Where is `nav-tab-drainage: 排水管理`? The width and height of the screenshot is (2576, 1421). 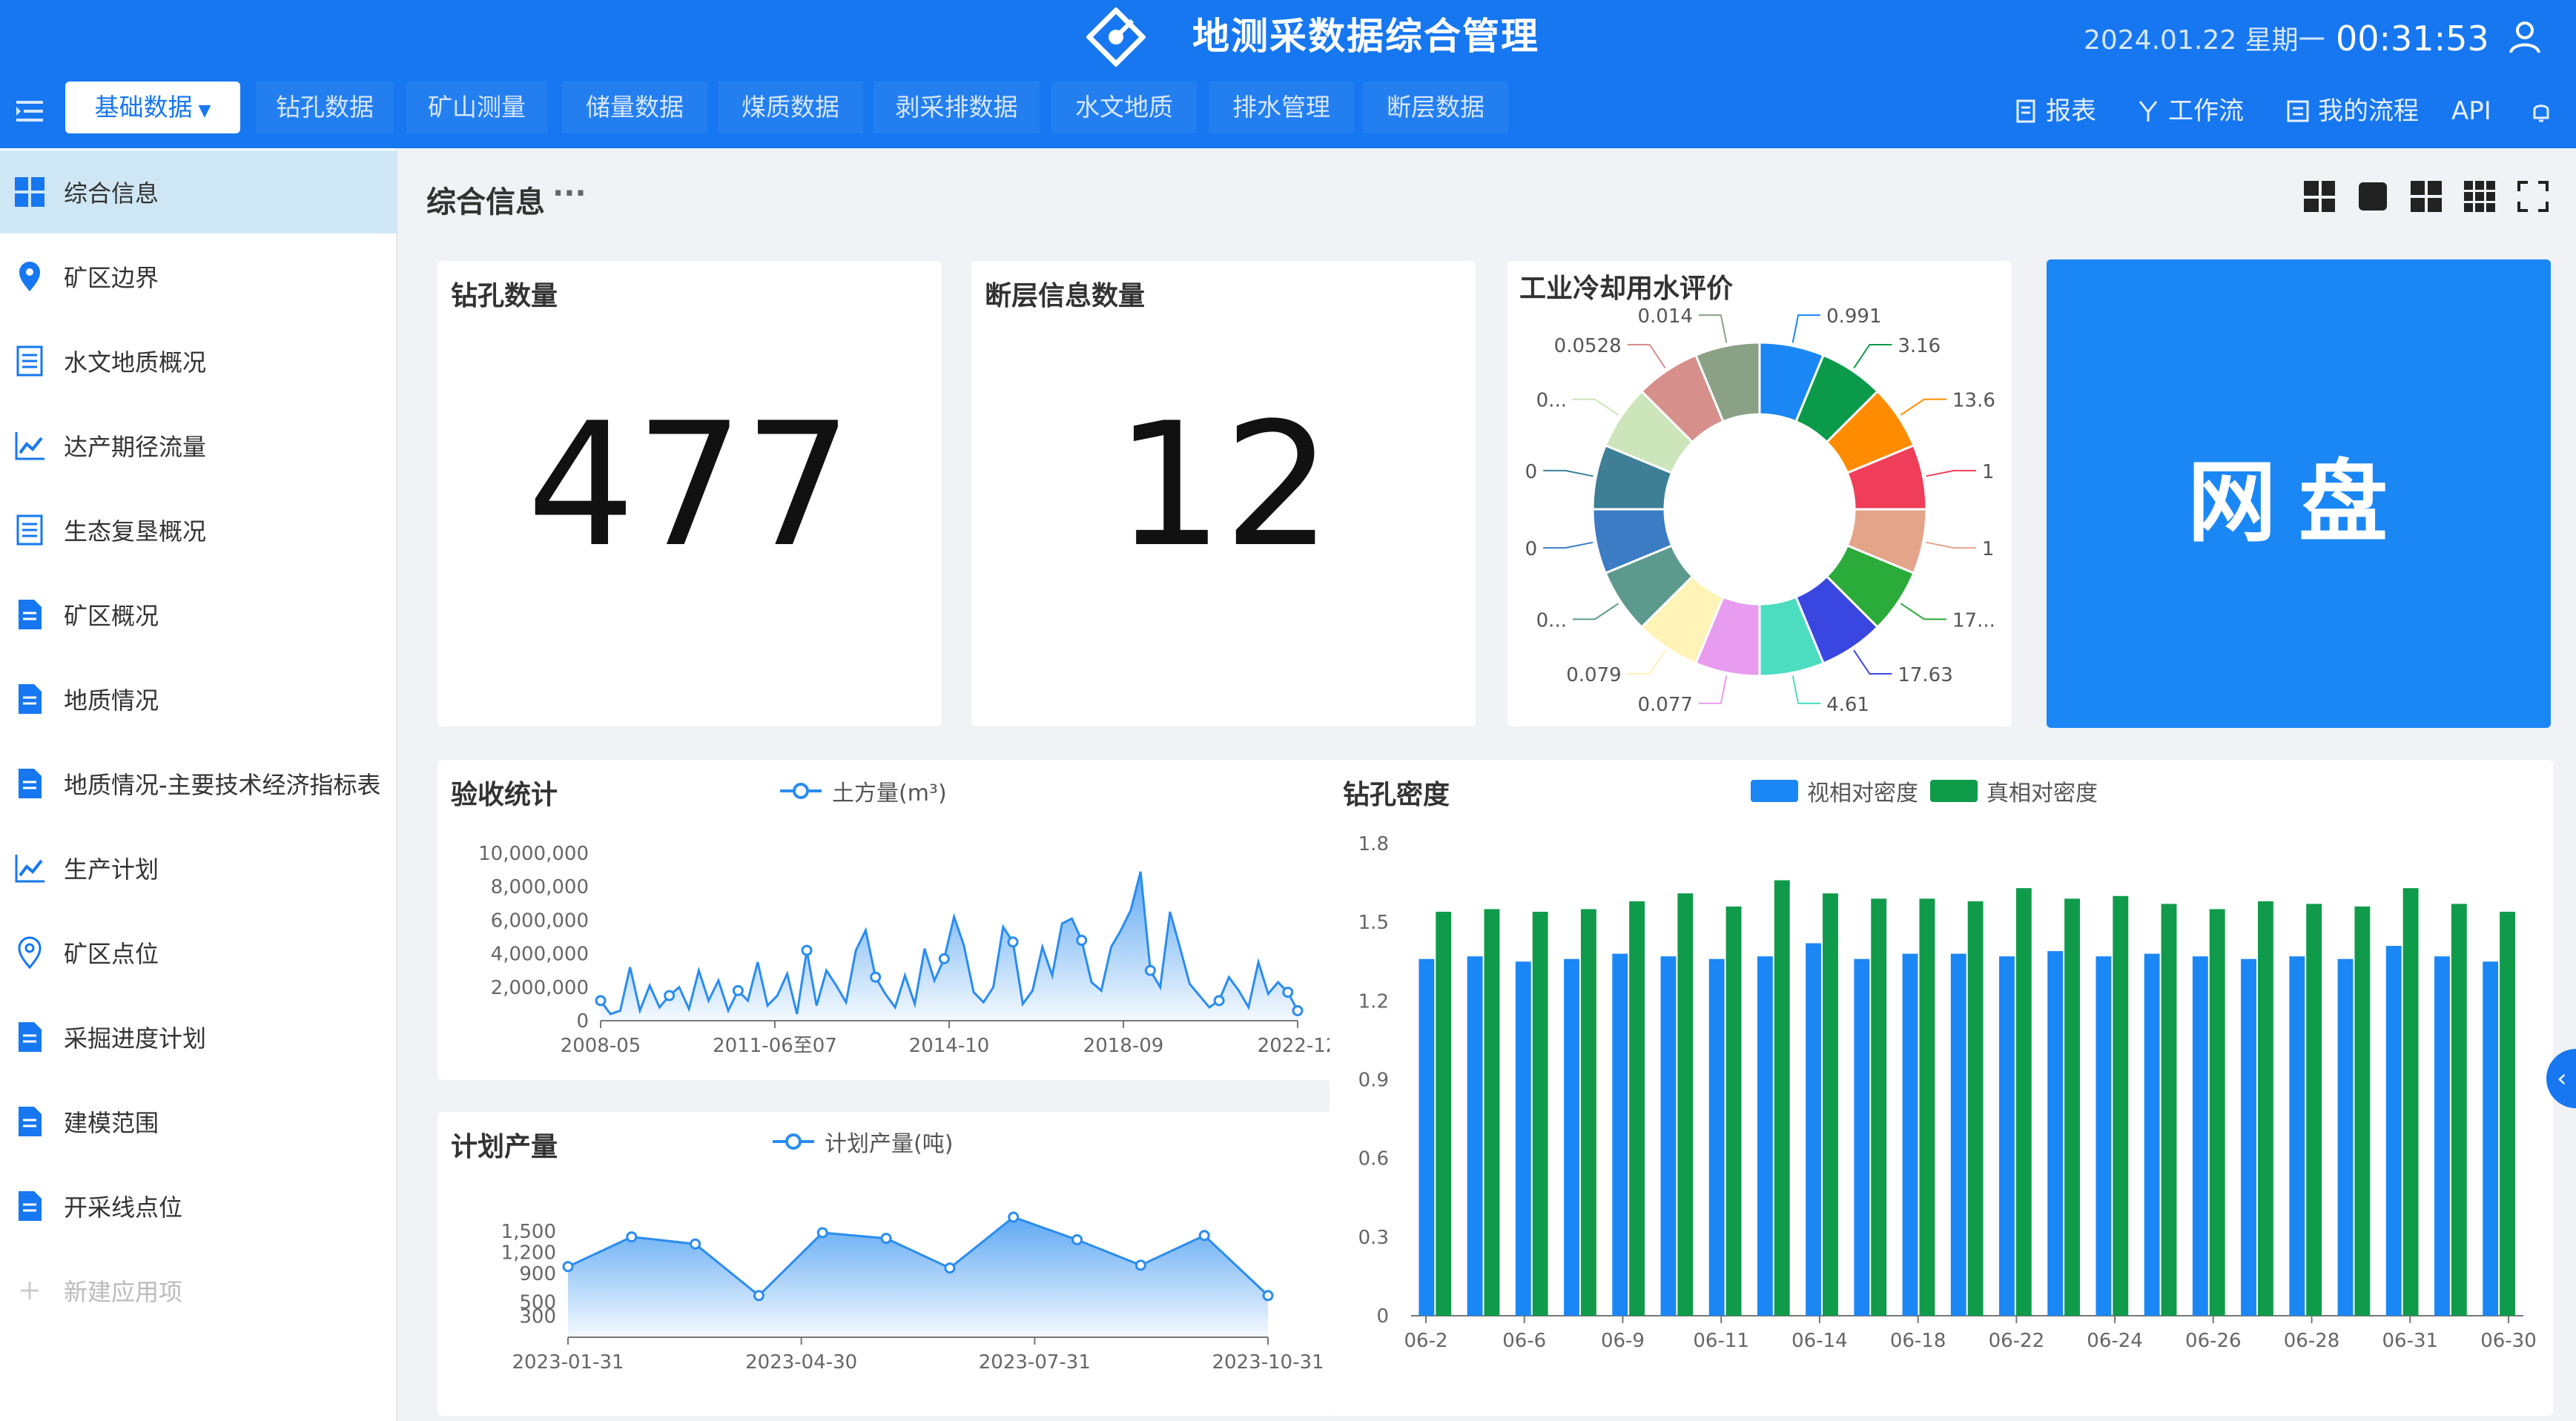
nav-tab-drainage: 排水管理 is located at coordinates (1281, 108).